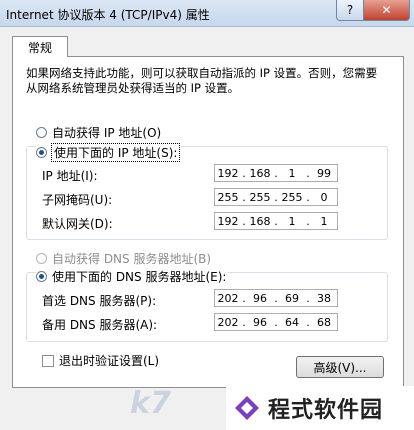  I want to click on octet: 0, so click(324, 197).